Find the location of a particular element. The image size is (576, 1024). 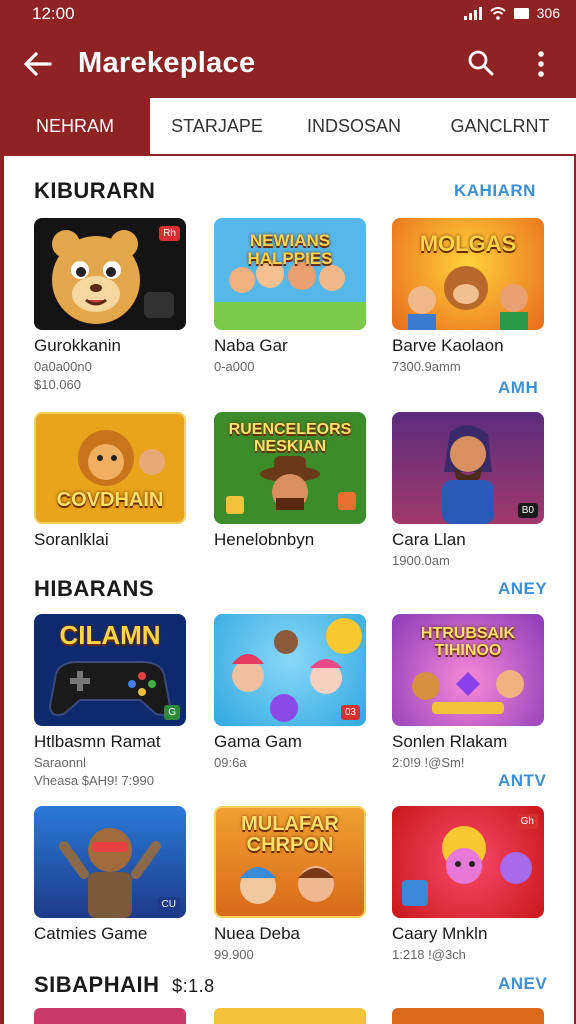

app-name: Catmies Game is located at coordinates (91, 933).